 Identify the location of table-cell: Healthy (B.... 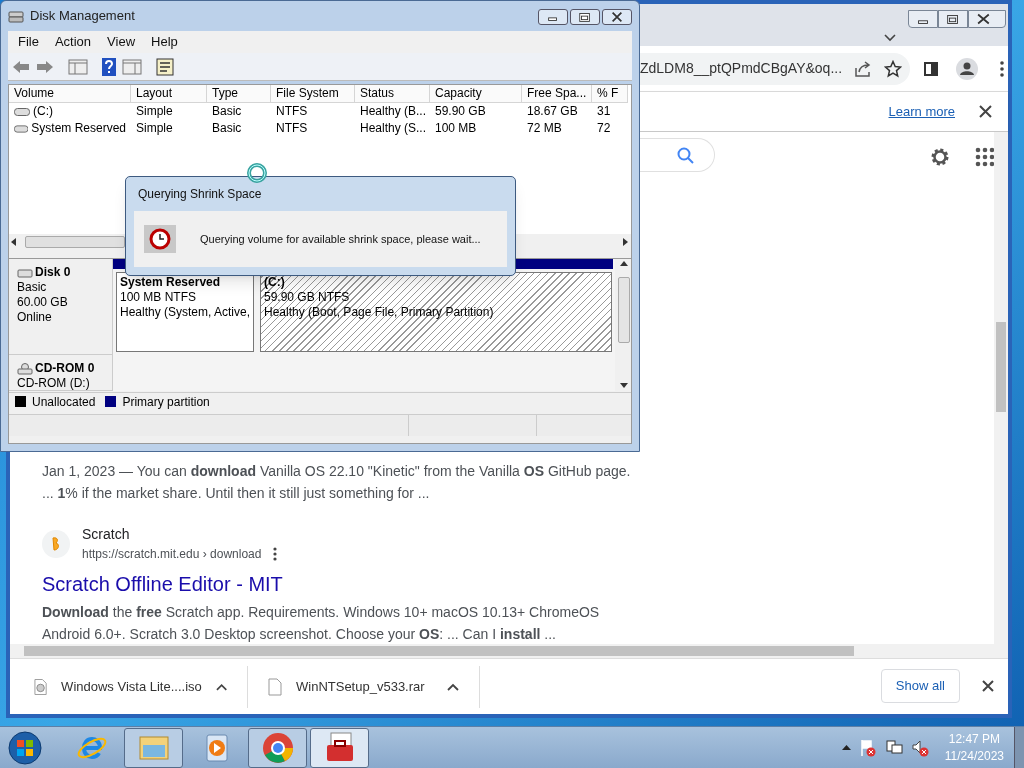
(393, 111).